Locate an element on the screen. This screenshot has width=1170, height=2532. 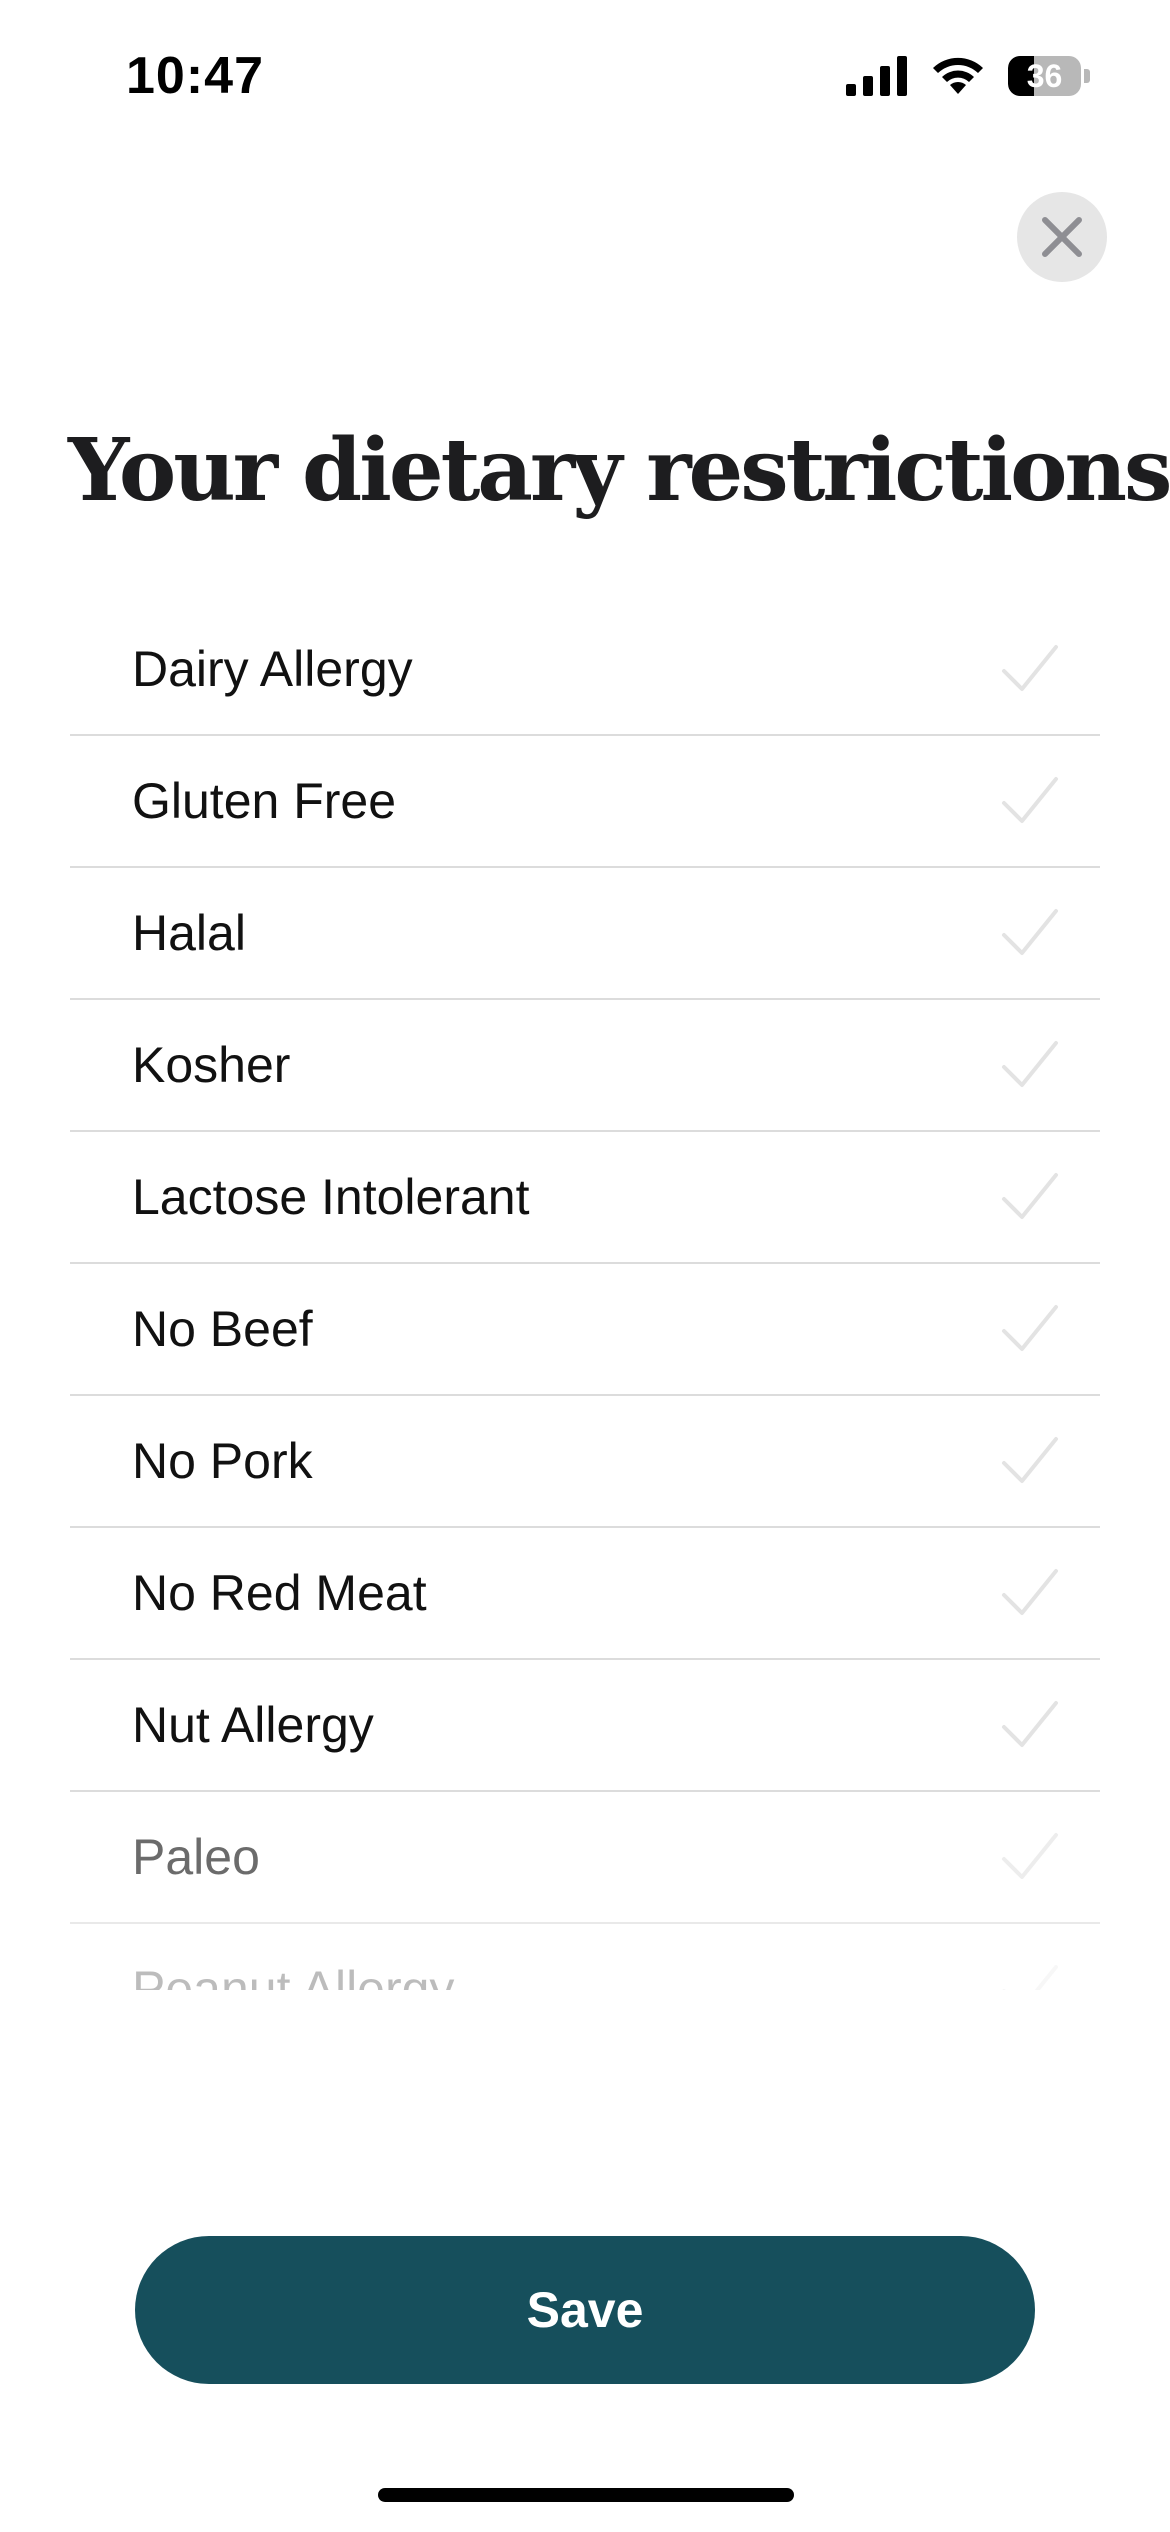
list-item-no-pork: No Pork is located at coordinates (585, 1462).